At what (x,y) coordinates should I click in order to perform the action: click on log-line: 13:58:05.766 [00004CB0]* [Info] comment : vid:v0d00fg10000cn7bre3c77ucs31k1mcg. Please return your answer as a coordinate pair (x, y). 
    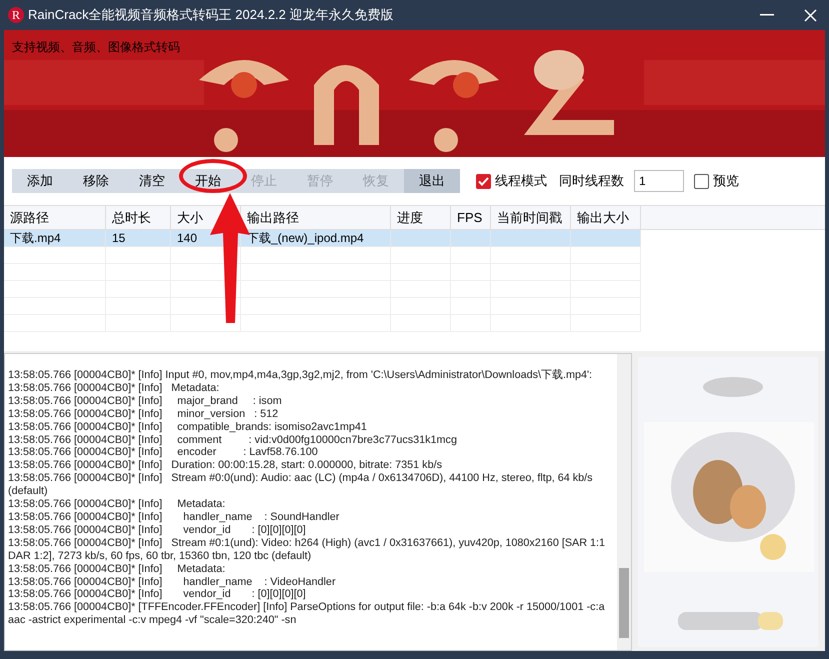
    Looking at the image, I should click on (233, 440).